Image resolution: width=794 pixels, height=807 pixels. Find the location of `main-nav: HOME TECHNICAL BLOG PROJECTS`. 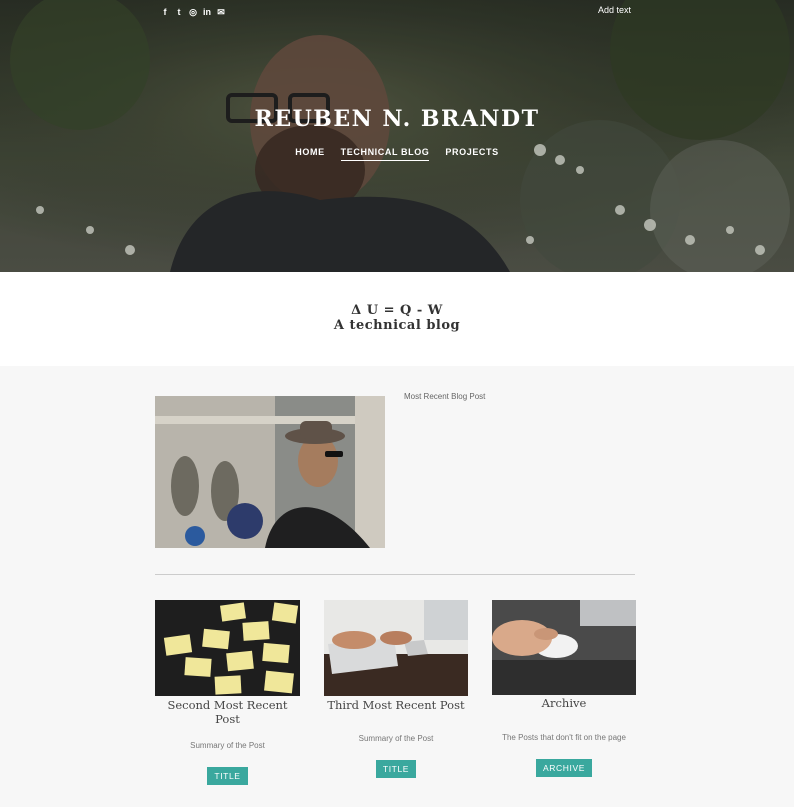

main-nav: HOME TECHNICAL BLOG PROJECTS is located at coordinates (397, 154).